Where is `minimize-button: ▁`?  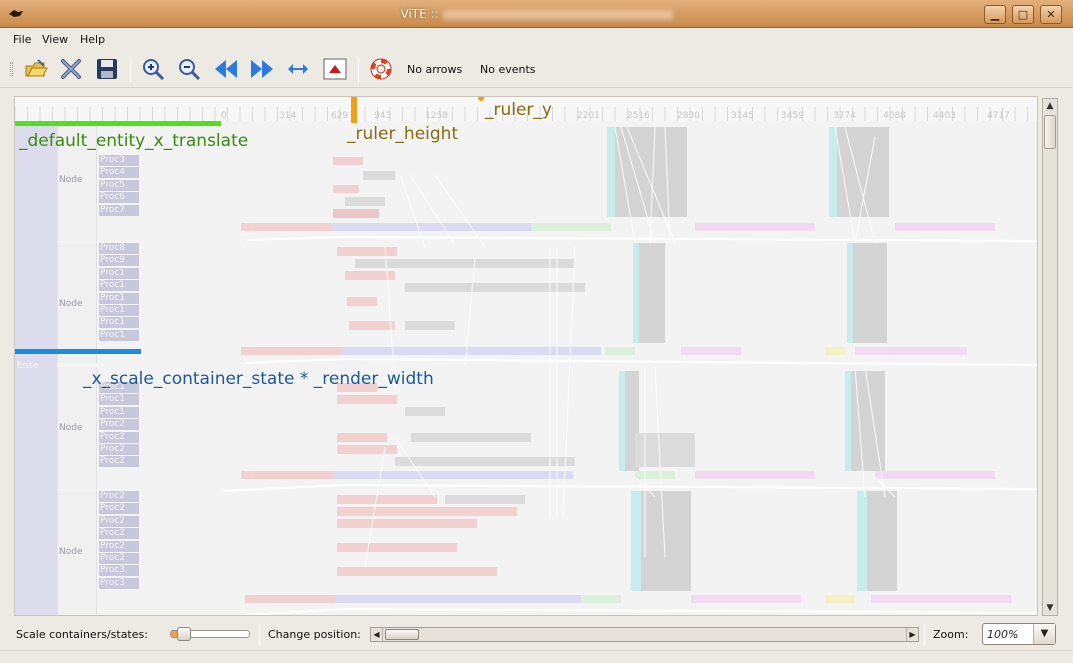 minimize-button: ▁ is located at coordinates (995, 14).